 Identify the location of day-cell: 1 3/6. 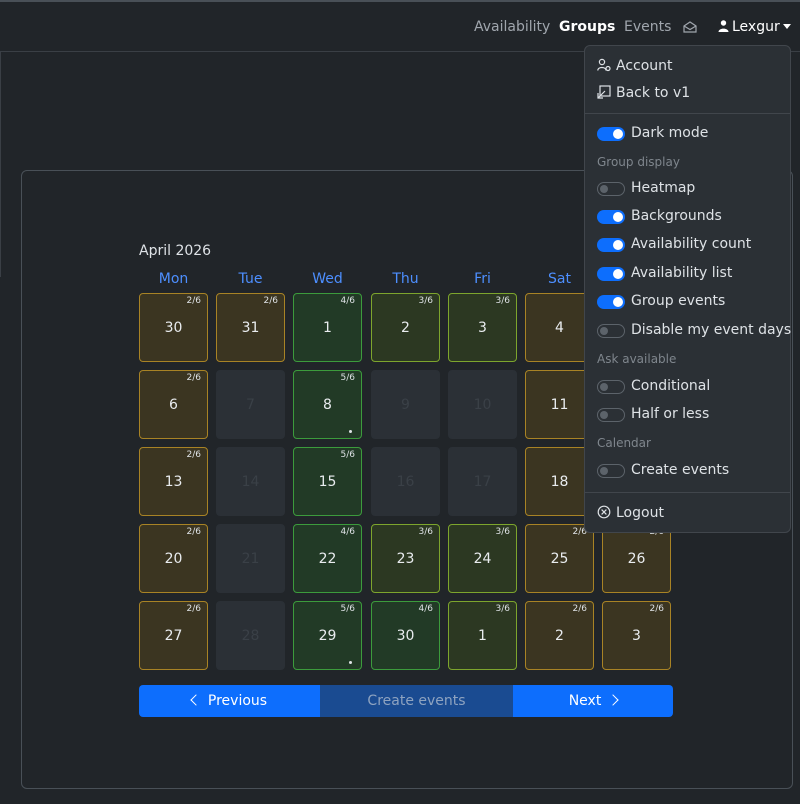
(482, 635).